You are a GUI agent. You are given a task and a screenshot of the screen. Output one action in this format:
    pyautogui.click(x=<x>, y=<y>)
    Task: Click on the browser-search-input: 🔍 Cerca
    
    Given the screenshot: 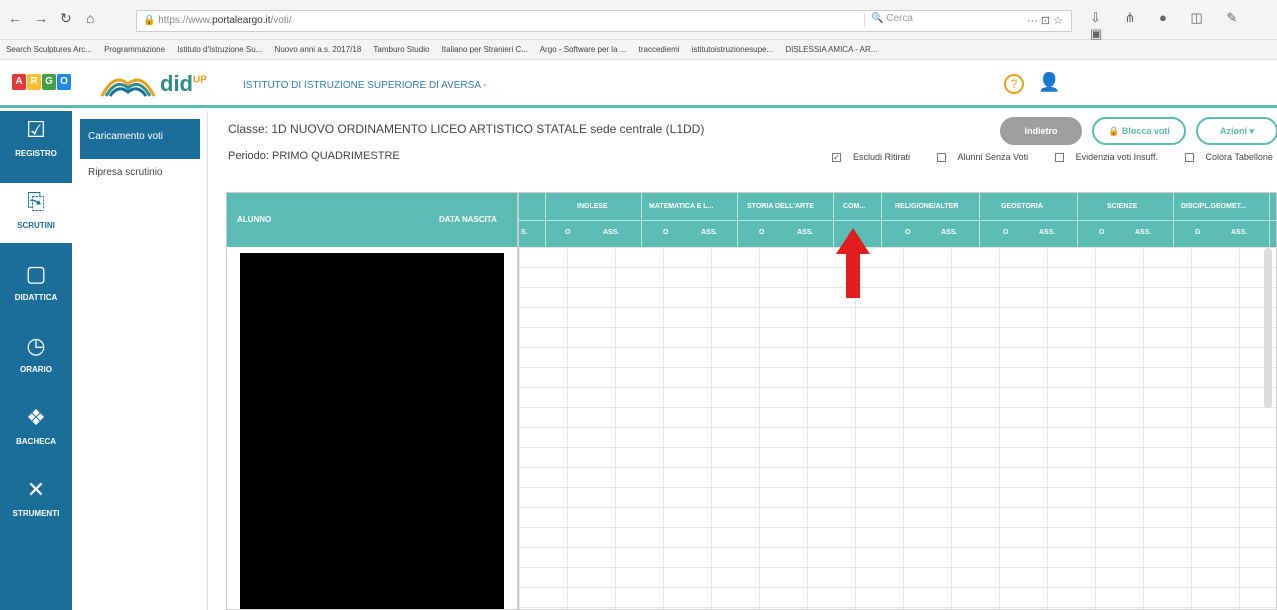 What is the action you would take?
    pyautogui.click(x=967, y=20)
    